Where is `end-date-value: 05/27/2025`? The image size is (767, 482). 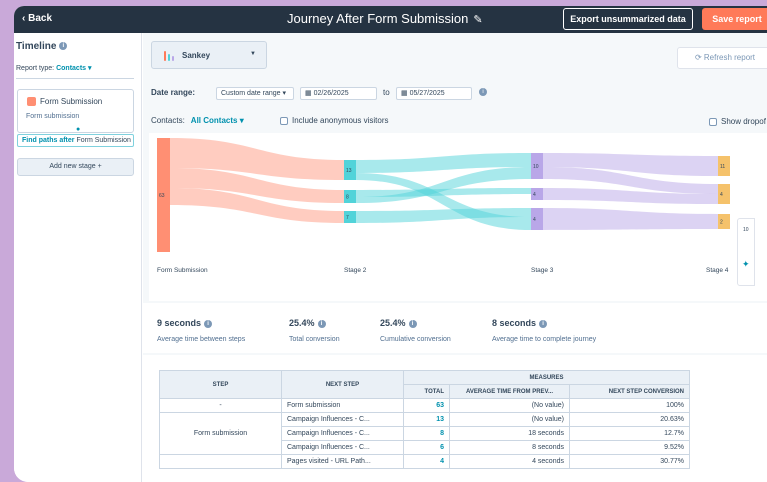 end-date-value: 05/27/2025 is located at coordinates (427, 93).